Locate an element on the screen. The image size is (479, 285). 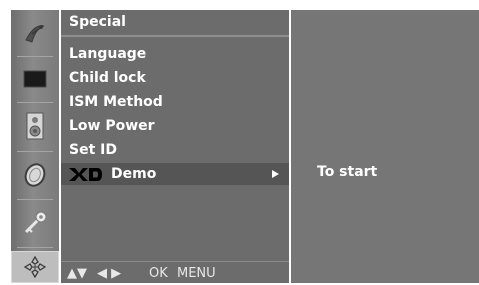
xd-logo is located at coordinates (85, 174).